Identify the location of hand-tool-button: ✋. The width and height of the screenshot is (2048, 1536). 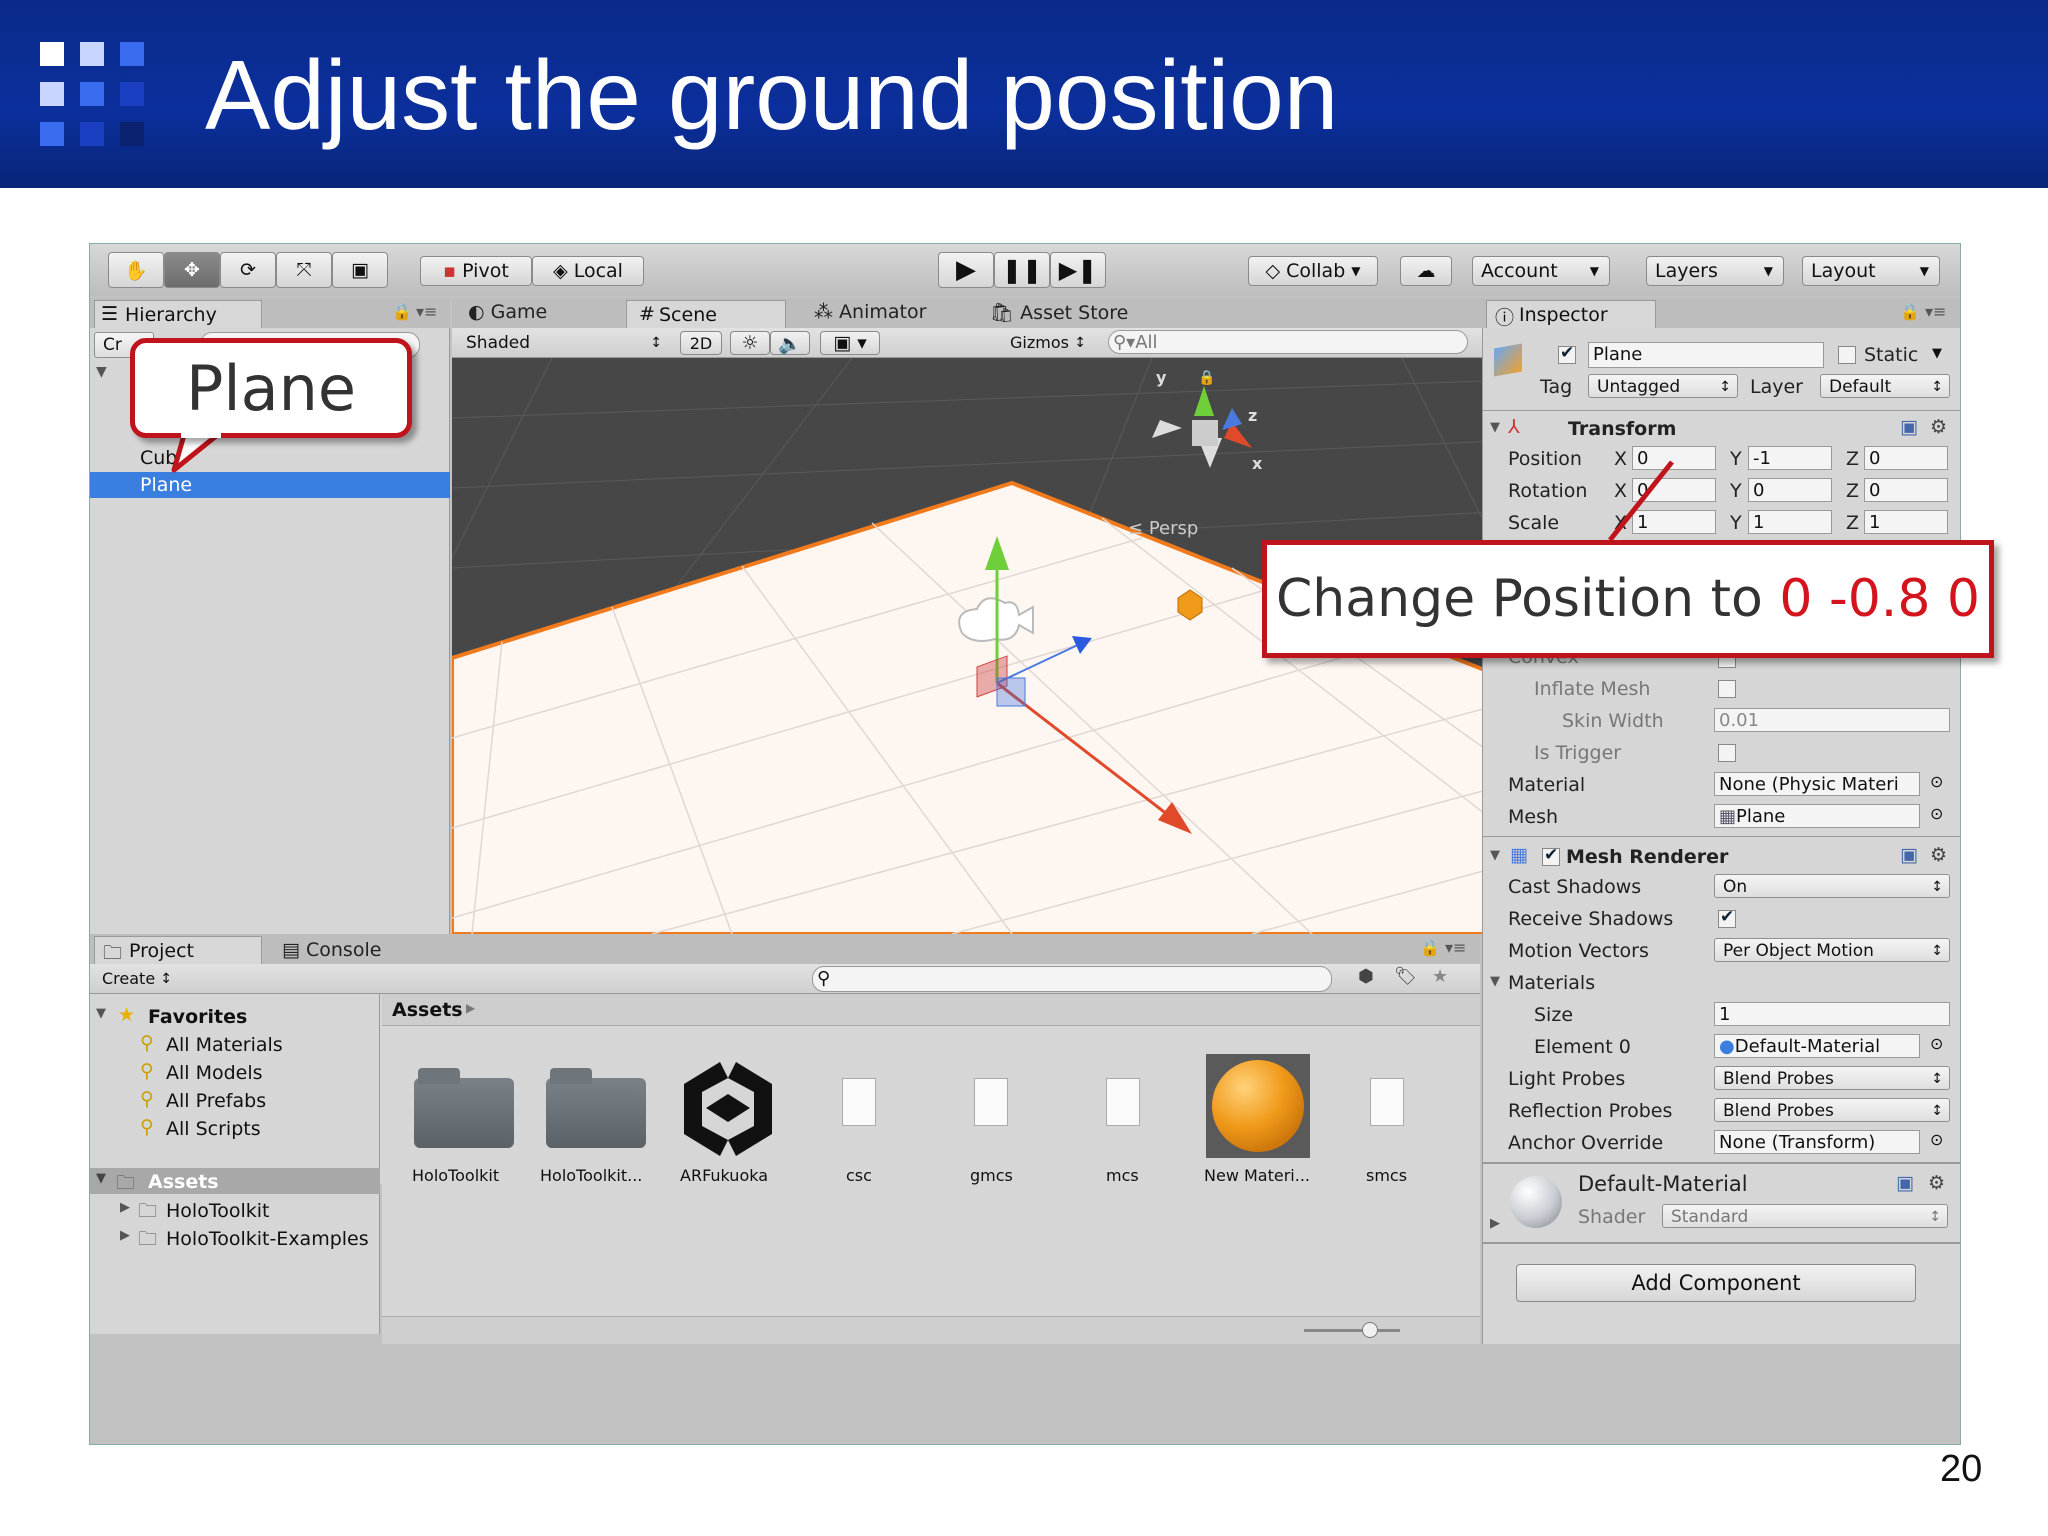
(136, 270).